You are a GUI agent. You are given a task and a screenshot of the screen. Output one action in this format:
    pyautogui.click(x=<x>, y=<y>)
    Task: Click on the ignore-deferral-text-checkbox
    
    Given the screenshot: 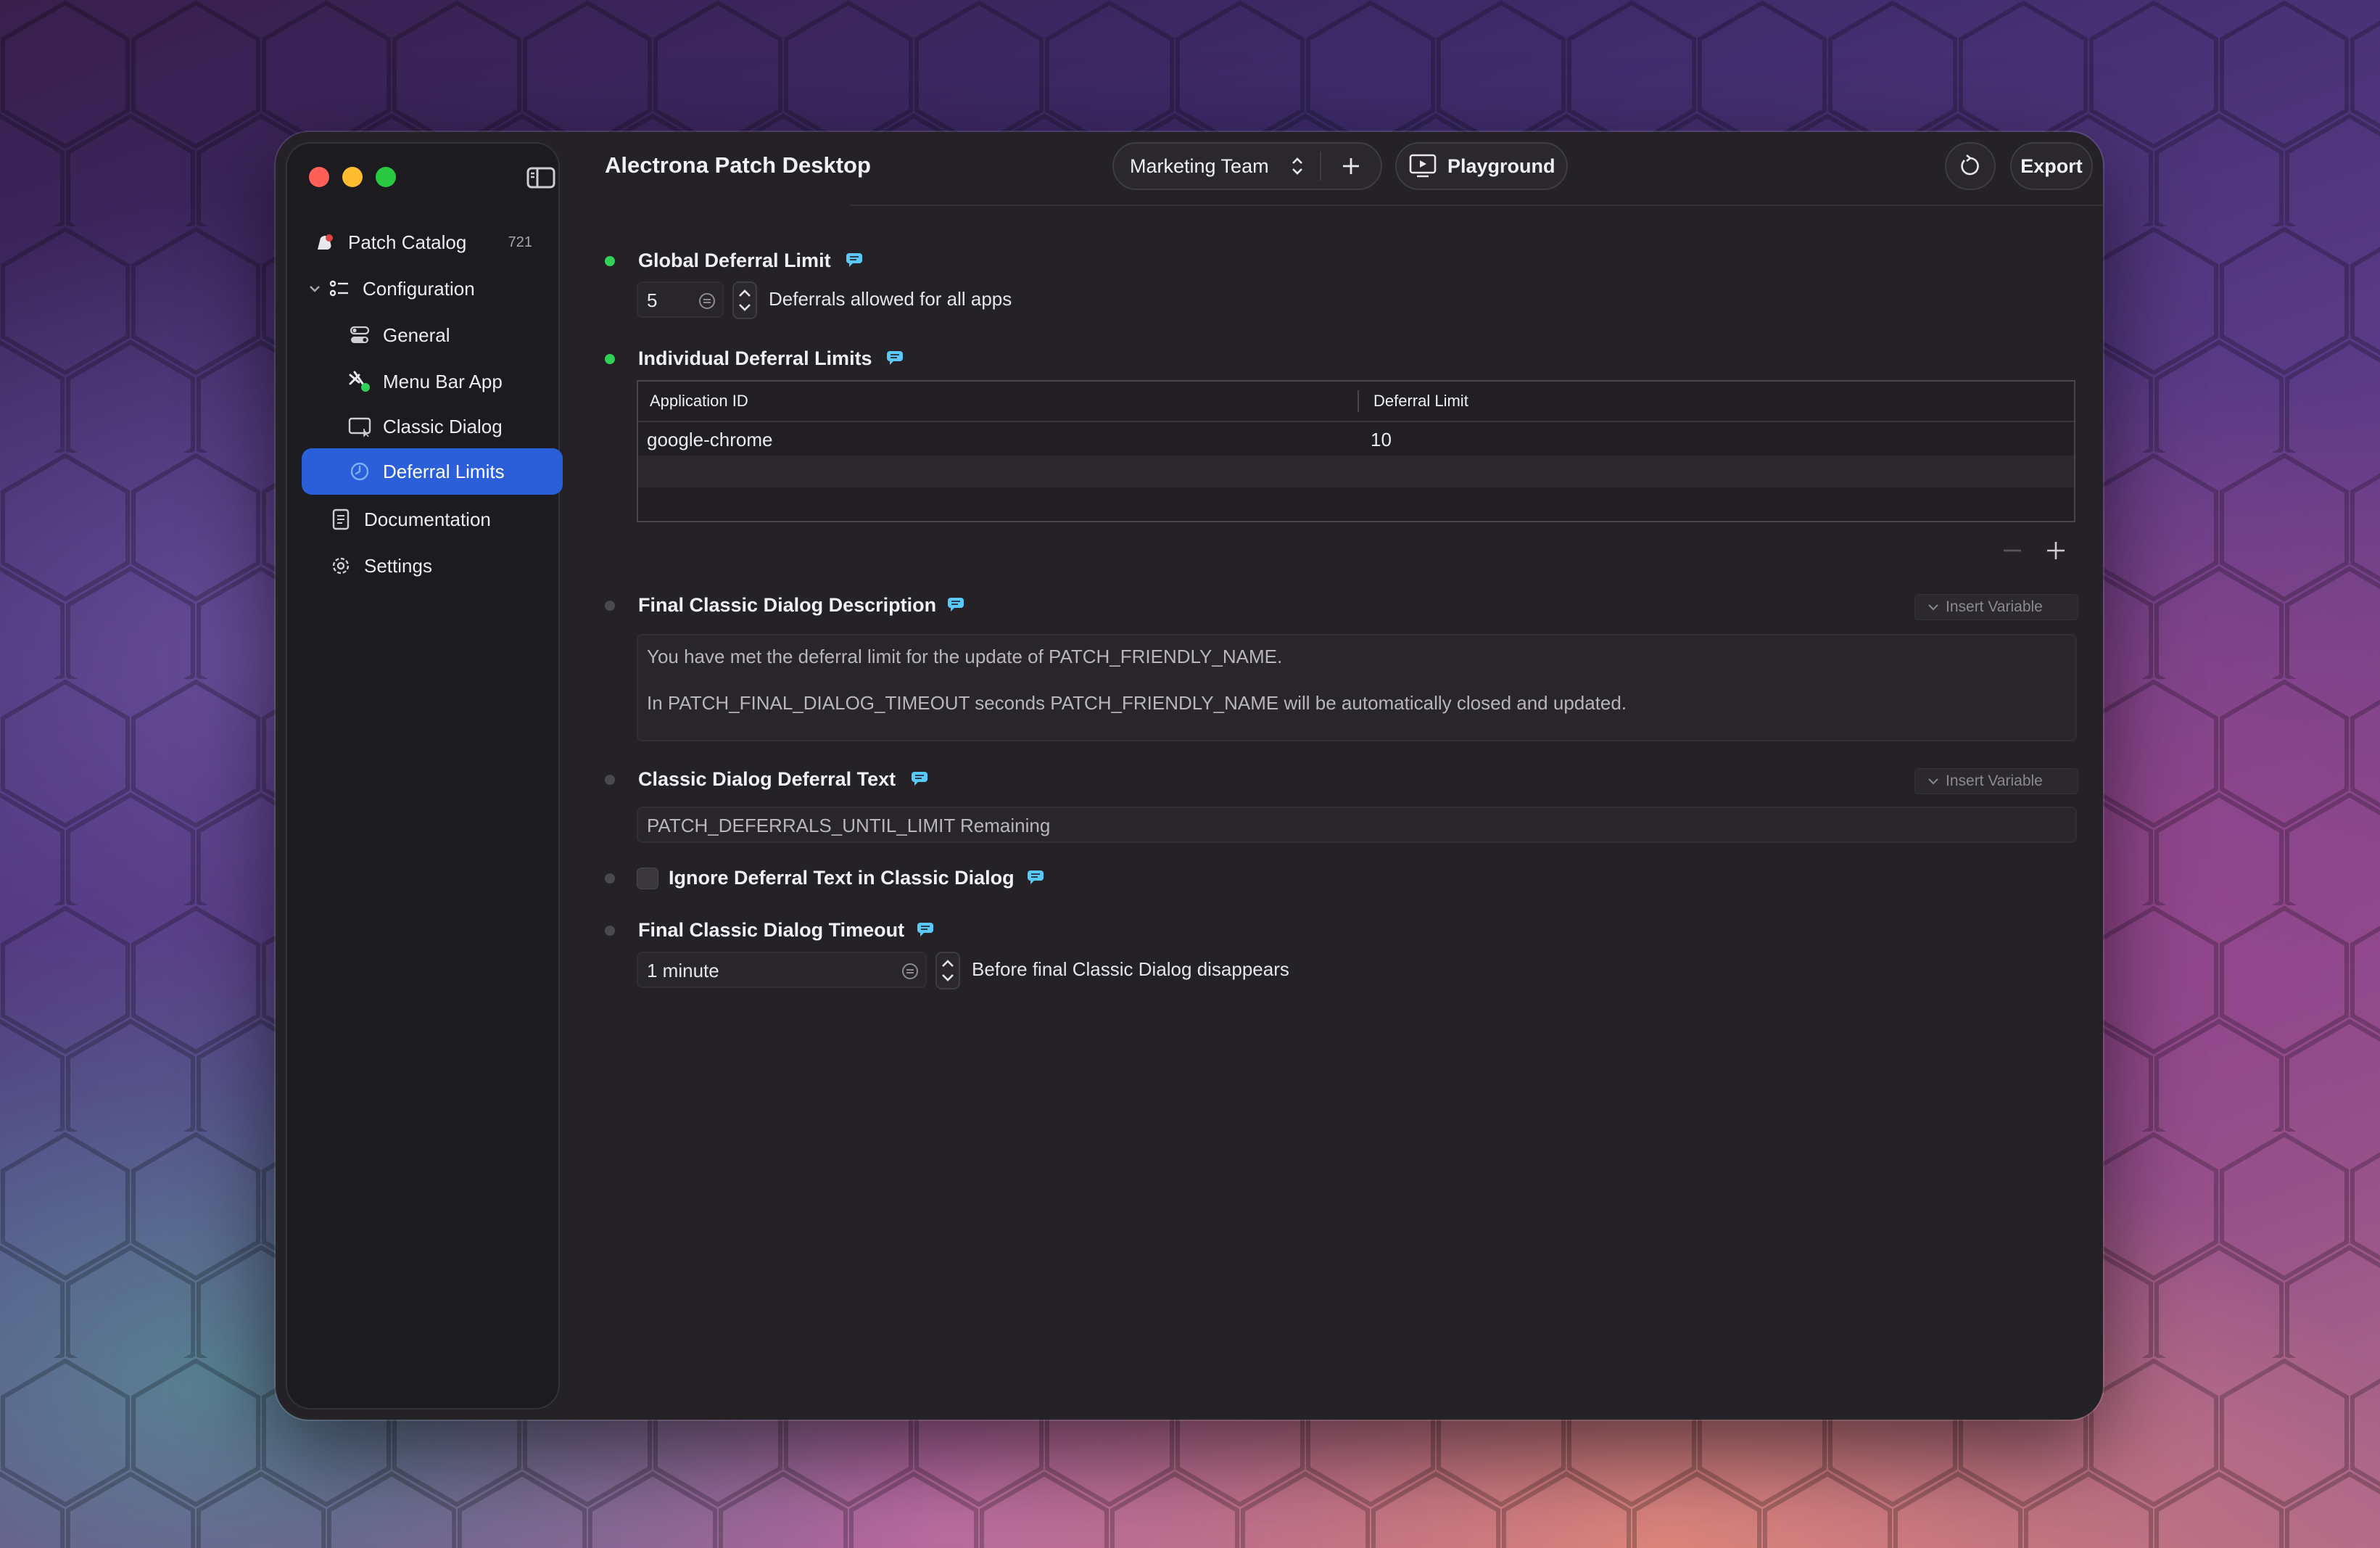 What is the action you would take?
    pyautogui.click(x=647, y=879)
    